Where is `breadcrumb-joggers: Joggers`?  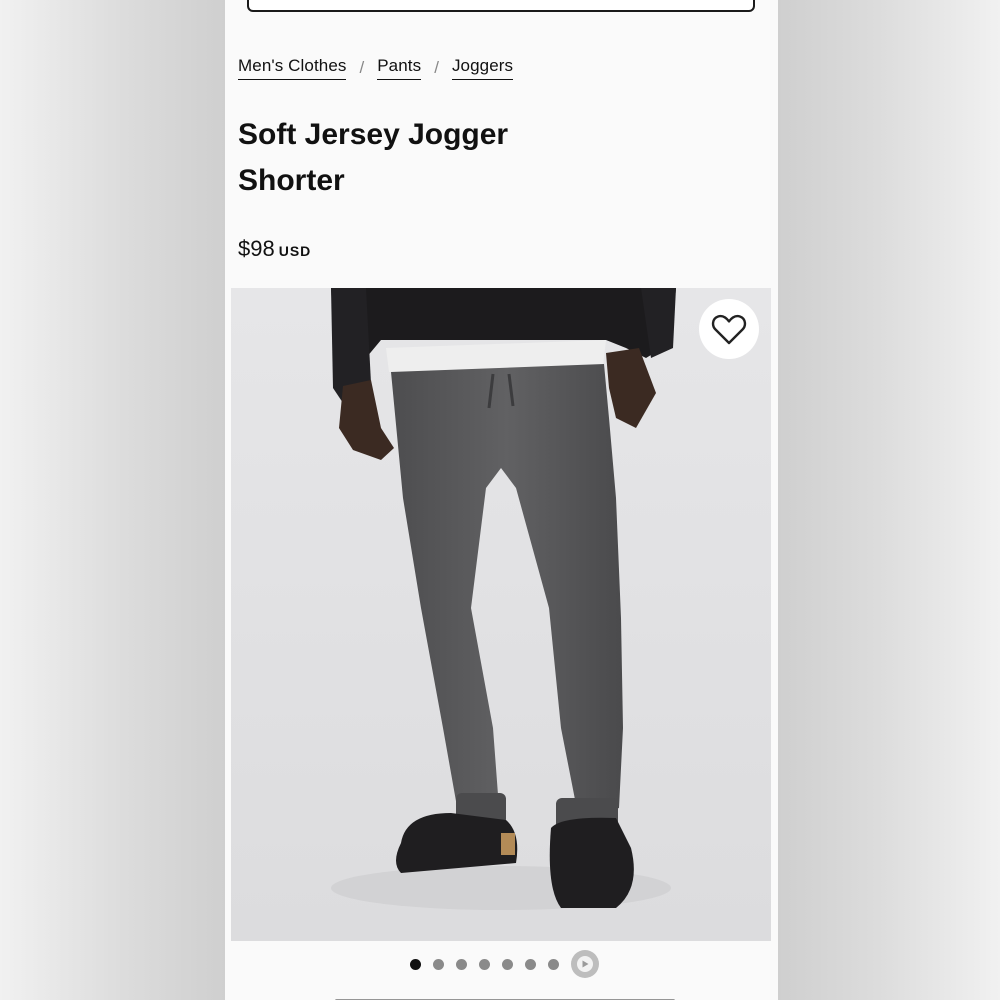
breadcrumb-joggers: Joggers is located at coordinates (482, 68).